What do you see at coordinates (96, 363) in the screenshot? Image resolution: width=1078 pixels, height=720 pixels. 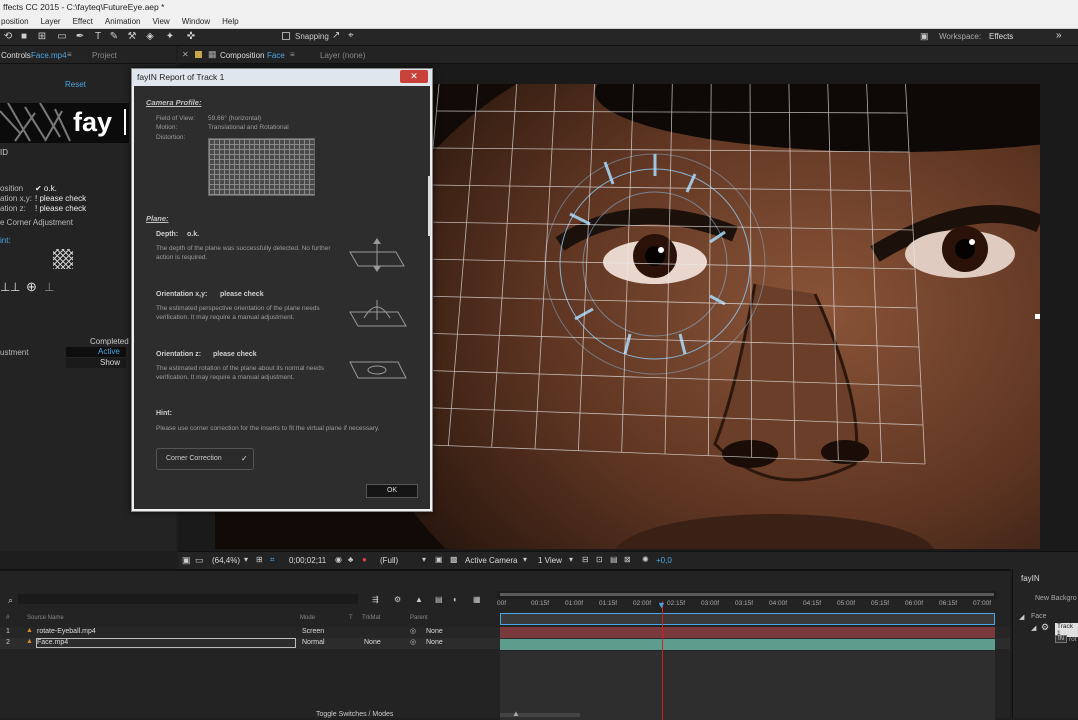 I see `show-button: Show` at bounding box center [96, 363].